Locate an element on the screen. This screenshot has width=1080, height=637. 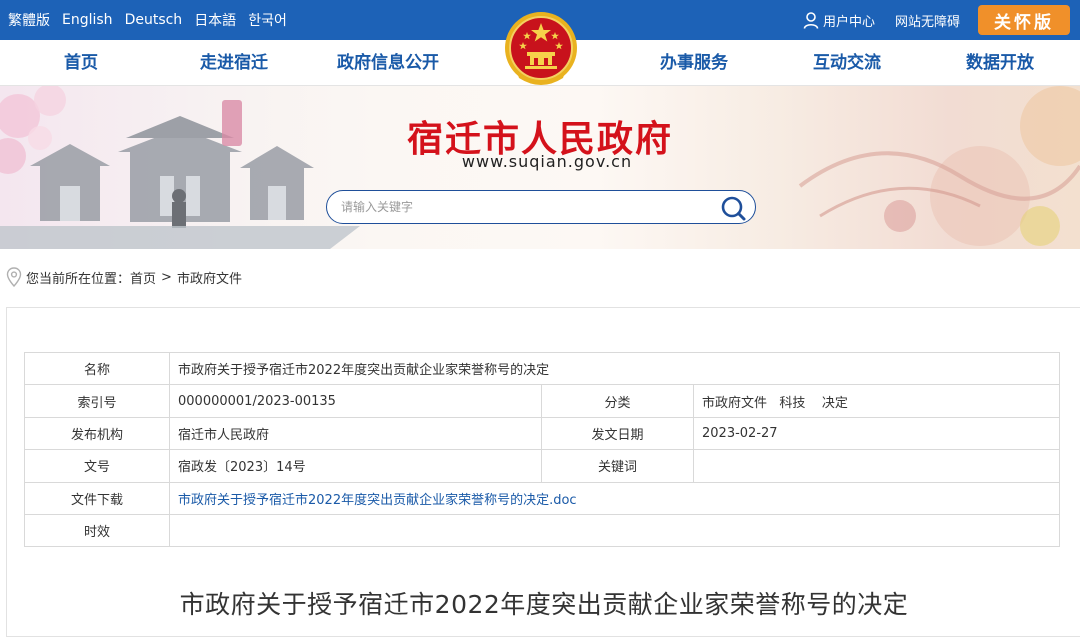
search-button is located at coordinates (733, 208).